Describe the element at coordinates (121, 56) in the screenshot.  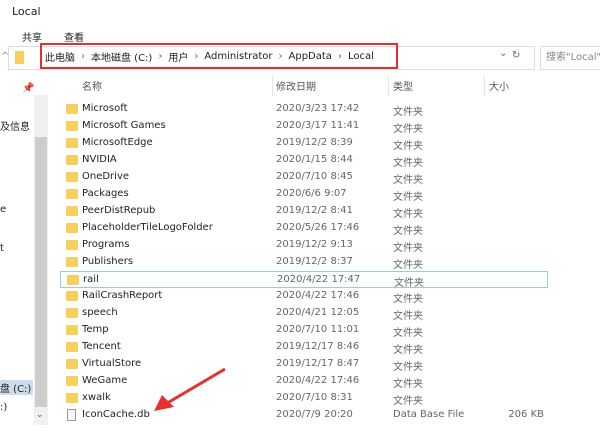
I see `breadcrumb-item: 本地磁盘 (C:)` at that location.